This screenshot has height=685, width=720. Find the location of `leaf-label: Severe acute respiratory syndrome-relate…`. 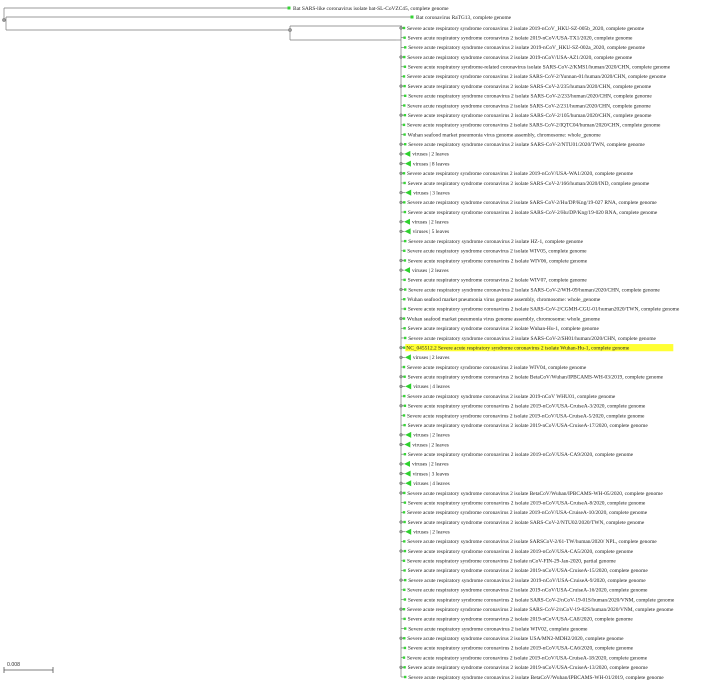

leaf-label: Severe acute respiratory syndrome-relate… is located at coordinates (539, 68).